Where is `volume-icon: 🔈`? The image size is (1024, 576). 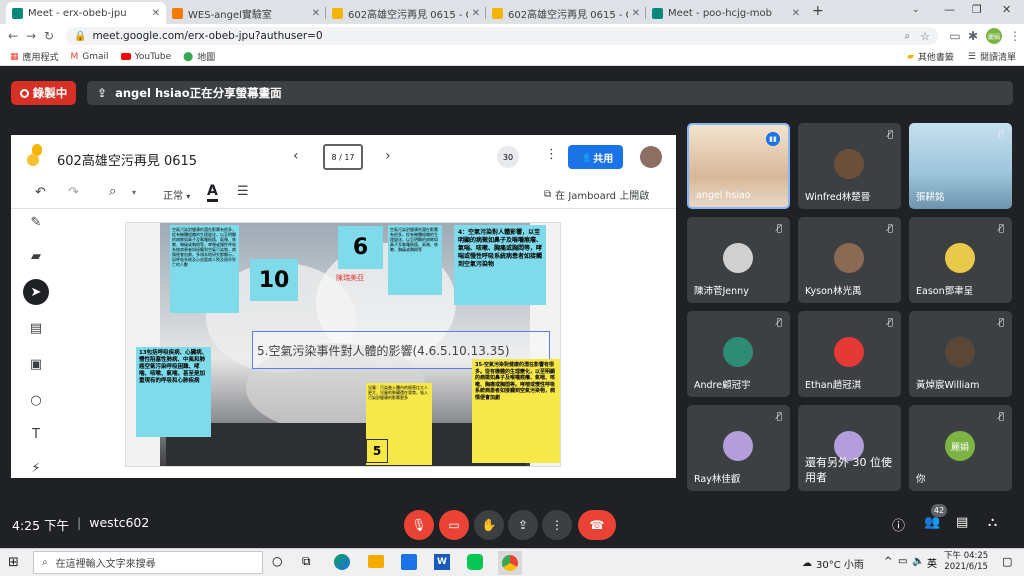 volume-icon: 🔈 is located at coordinates (918, 561).